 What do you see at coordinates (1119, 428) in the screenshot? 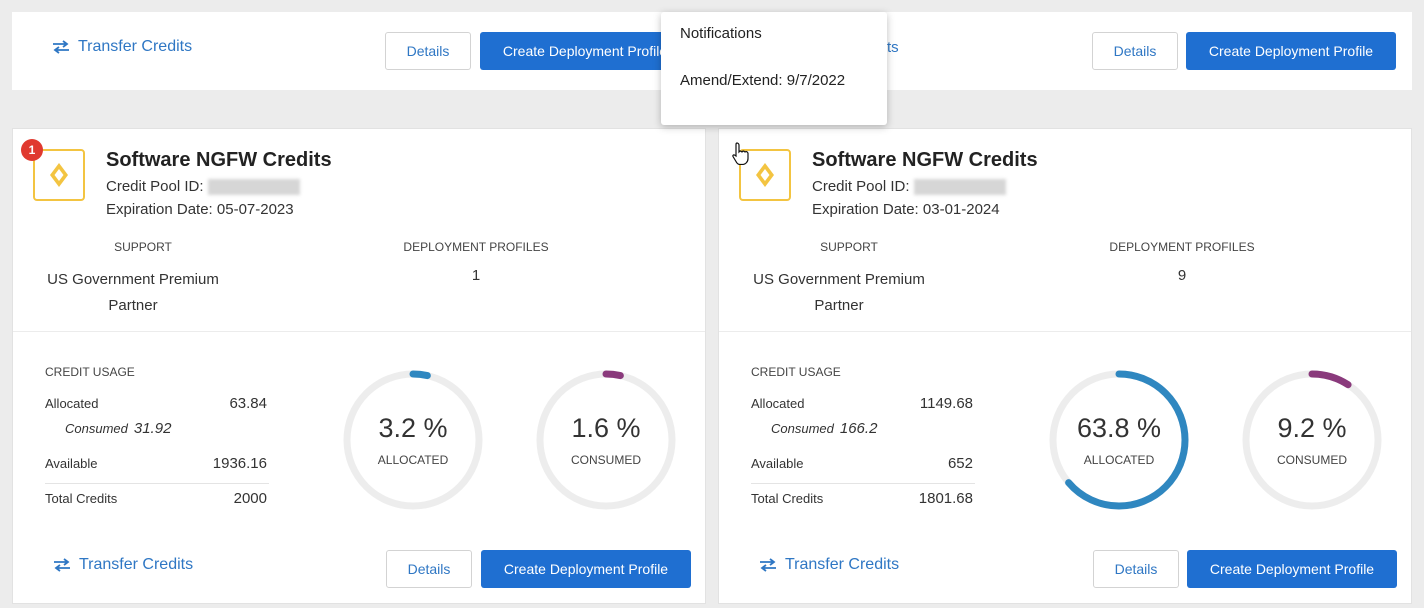
I see `allocated-percent: 63.8 %` at bounding box center [1119, 428].